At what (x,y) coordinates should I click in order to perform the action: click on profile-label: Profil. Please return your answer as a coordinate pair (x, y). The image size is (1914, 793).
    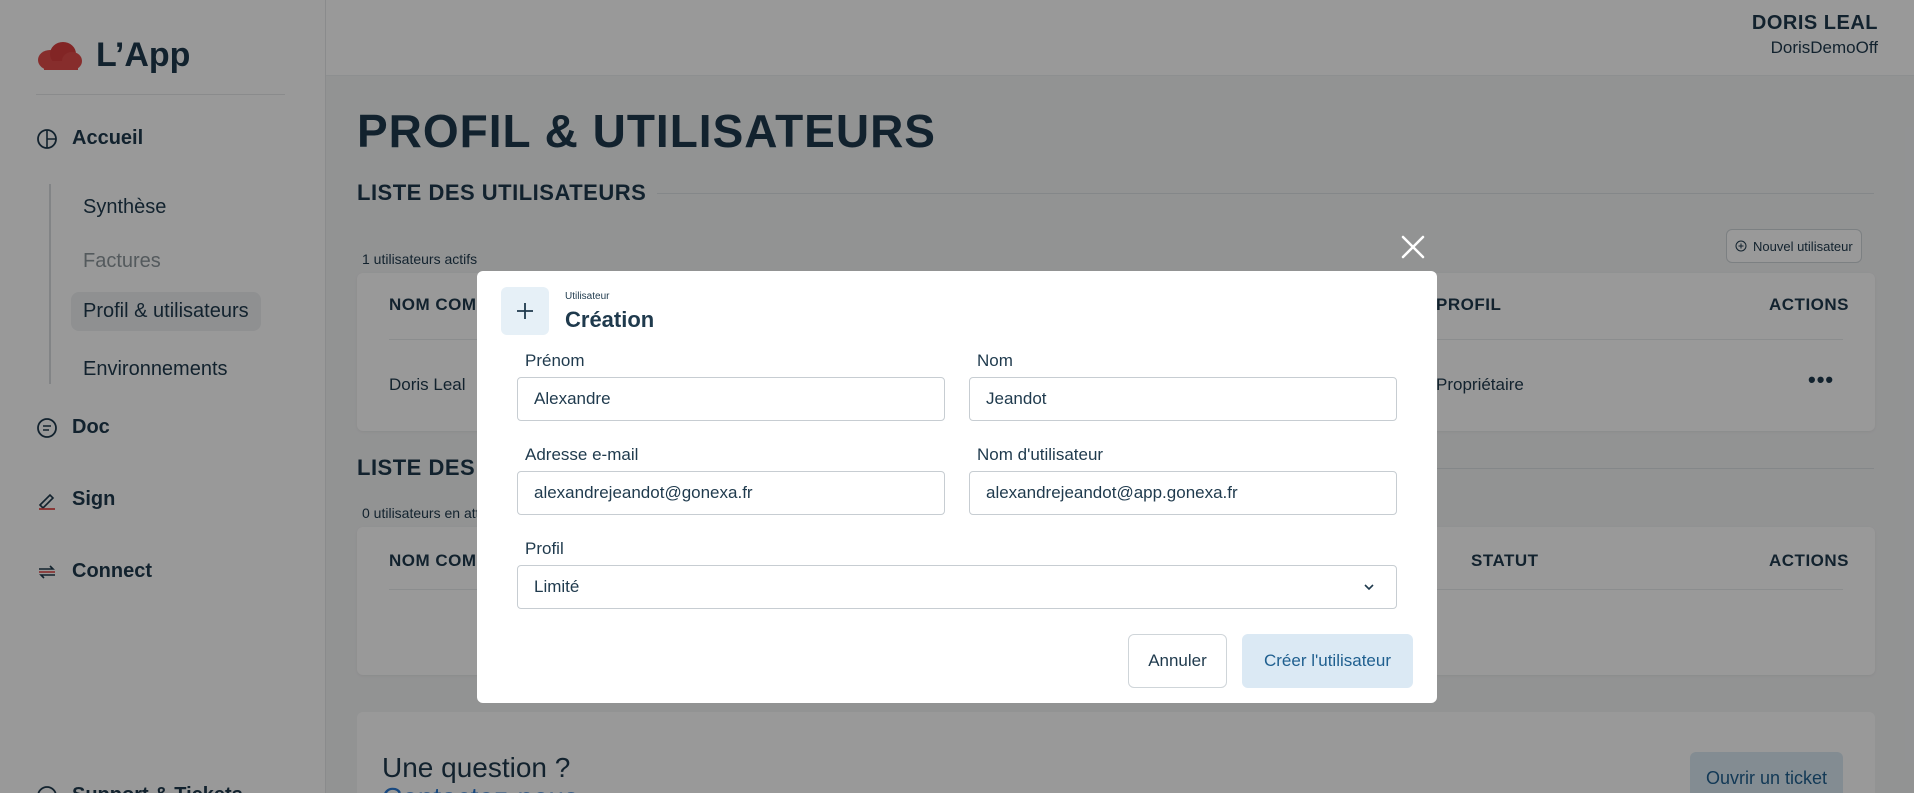
    Looking at the image, I should click on (544, 548).